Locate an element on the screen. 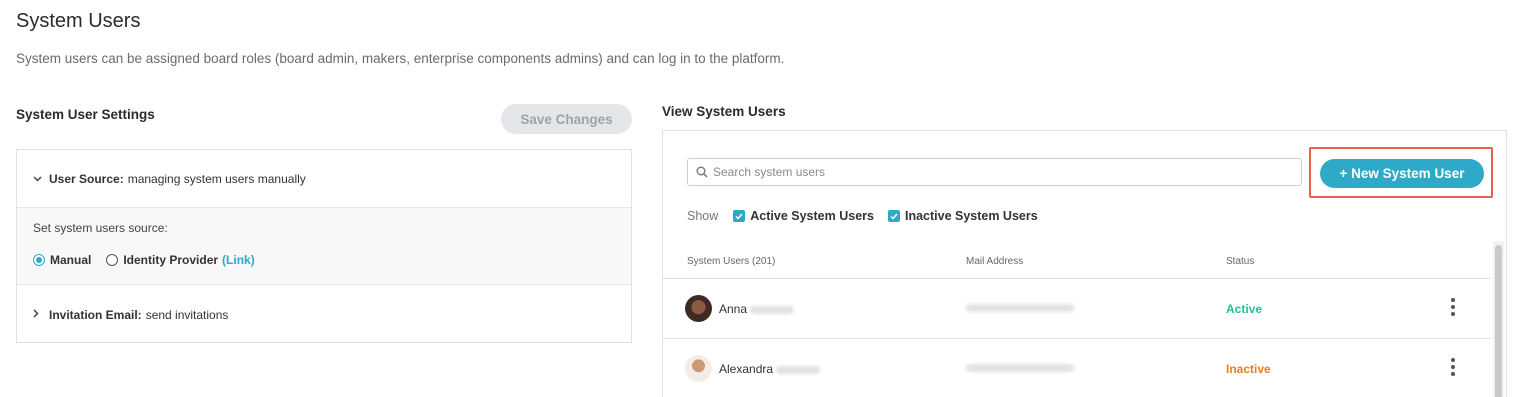  user-source-label: User Source: is located at coordinates (86, 178).